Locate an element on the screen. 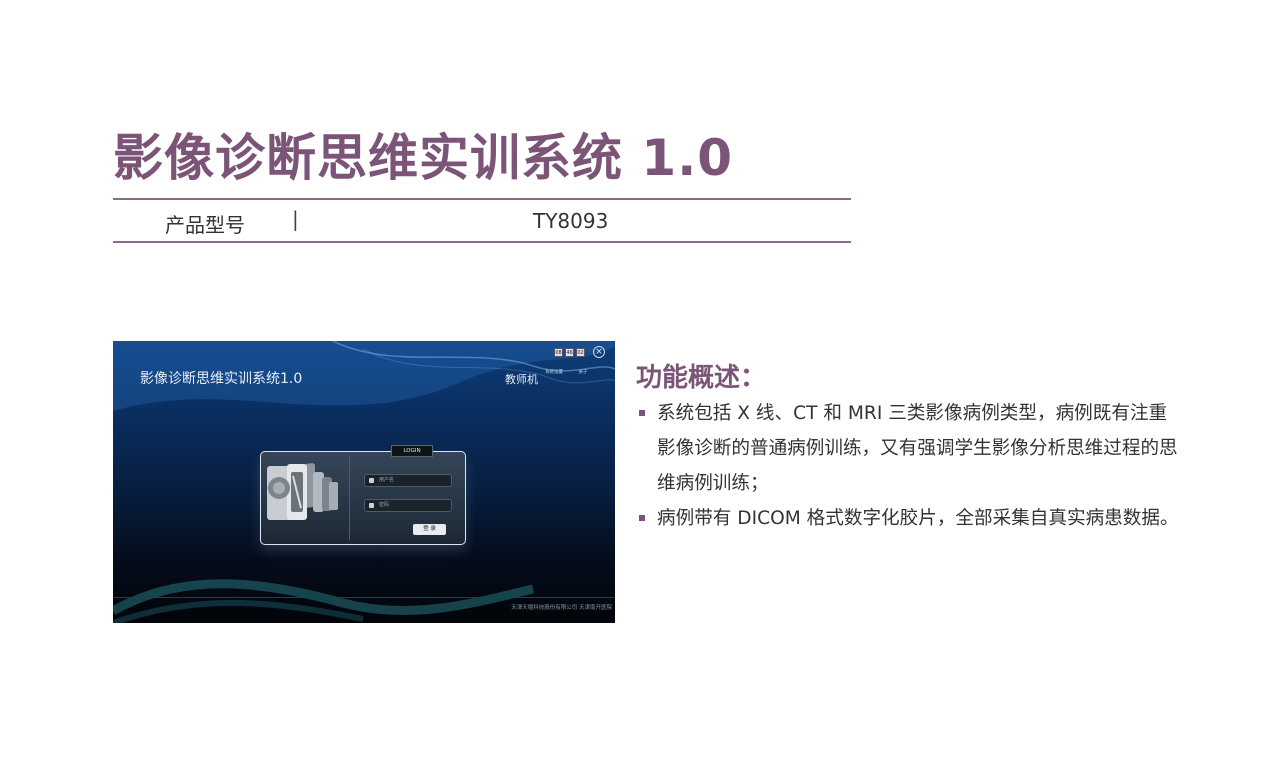 Image resolution: width=1275 pixels, height=763 pixels. login-button: 登 录 is located at coordinates (429, 529).